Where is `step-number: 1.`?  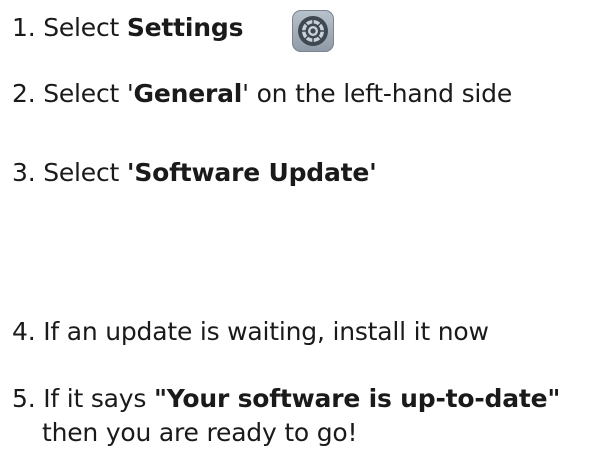 step-number: 1. is located at coordinates (24, 27).